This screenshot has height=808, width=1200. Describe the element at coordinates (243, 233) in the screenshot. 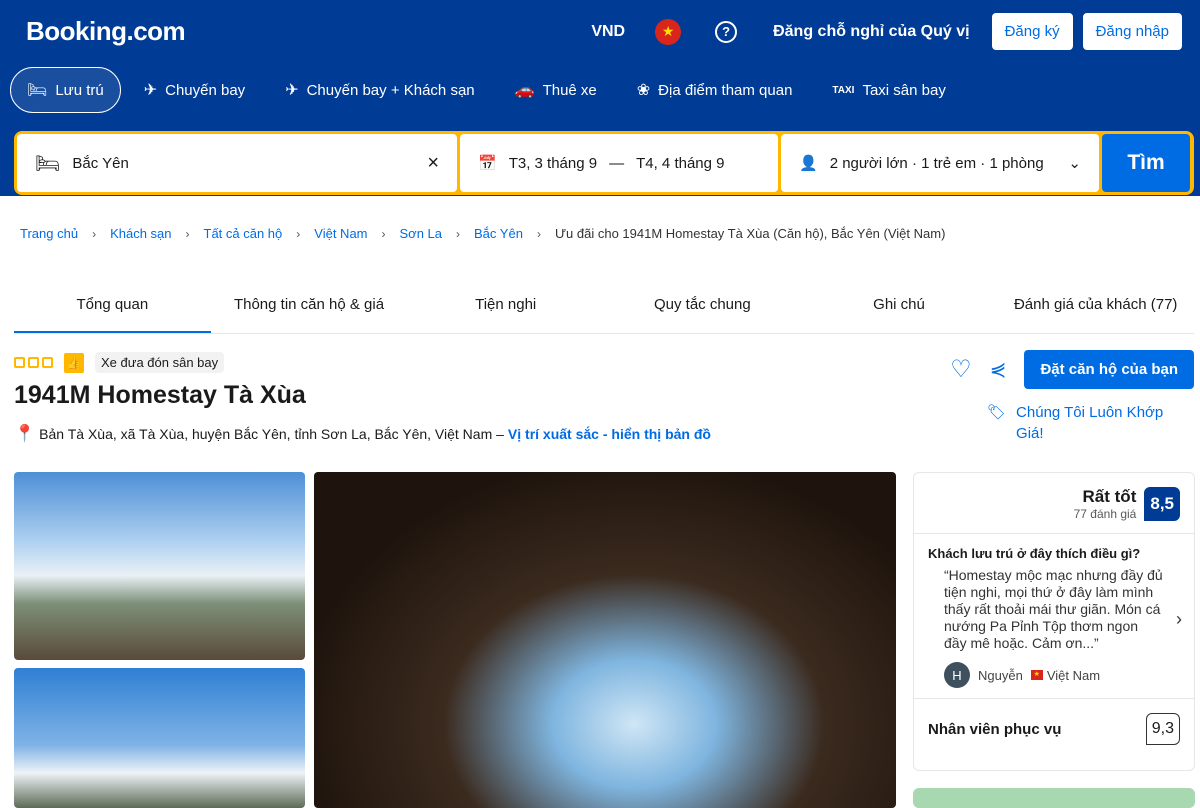

I see `breadcrumb-link: Tất cả căn hộ` at that location.